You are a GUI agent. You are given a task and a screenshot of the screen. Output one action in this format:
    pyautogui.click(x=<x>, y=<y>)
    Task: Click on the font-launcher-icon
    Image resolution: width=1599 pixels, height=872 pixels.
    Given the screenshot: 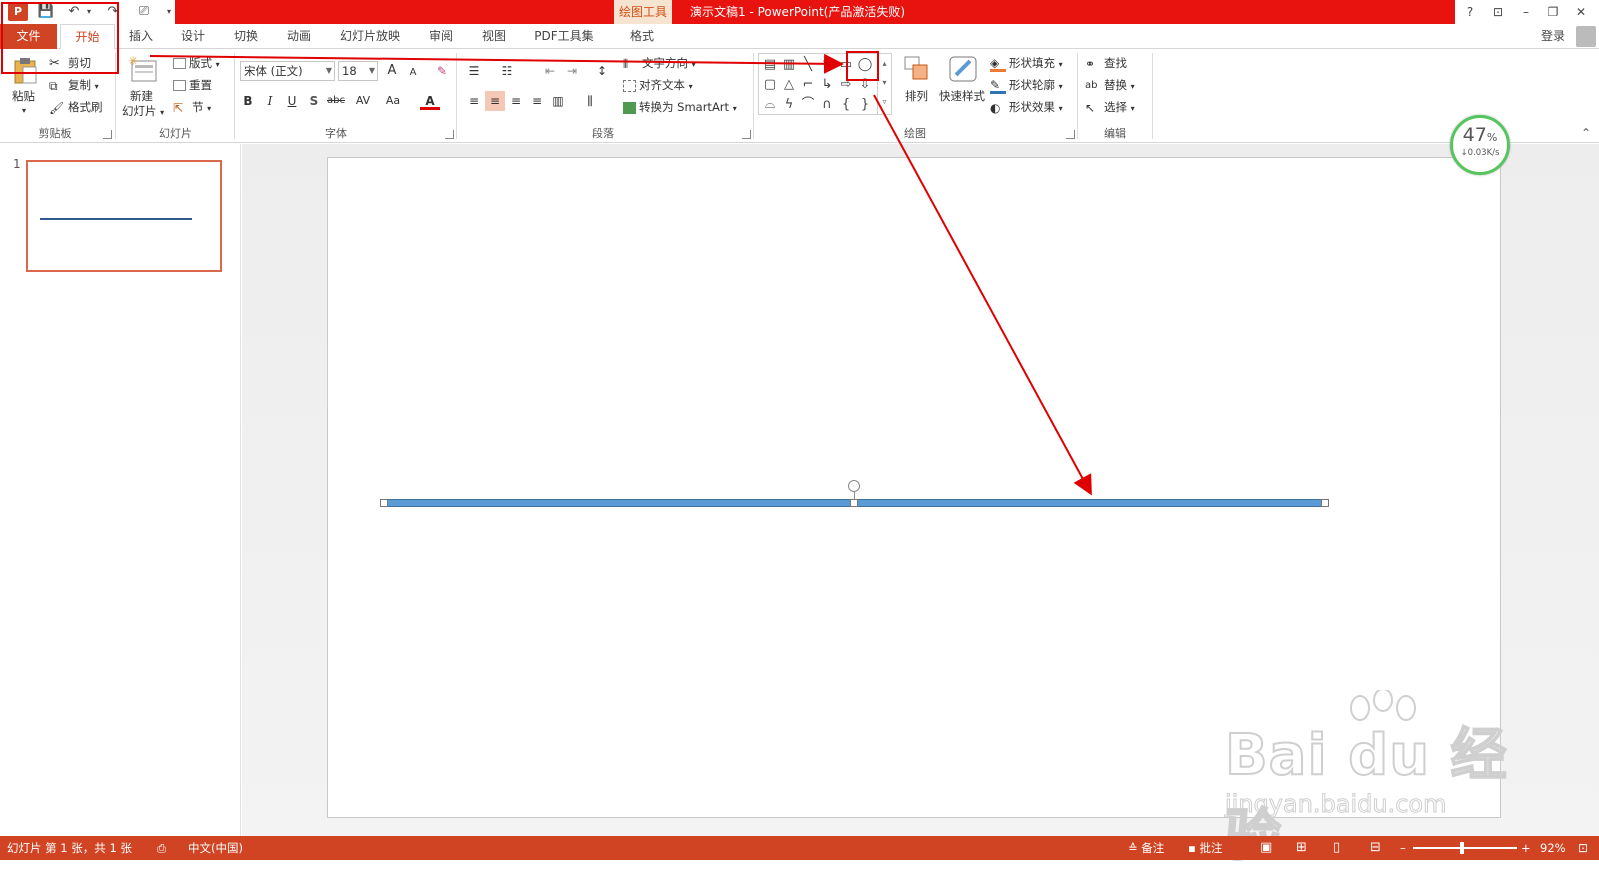 What is the action you would take?
    pyautogui.click(x=449, y=134)
    